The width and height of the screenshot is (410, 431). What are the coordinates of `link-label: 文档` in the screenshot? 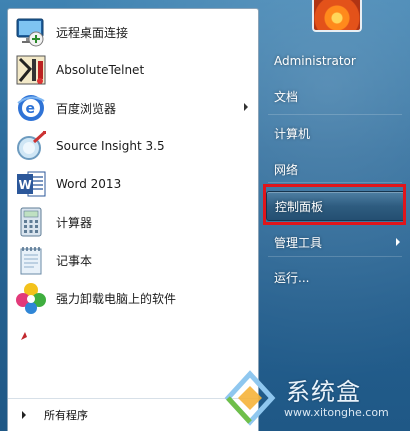 It's located at (286, 96).